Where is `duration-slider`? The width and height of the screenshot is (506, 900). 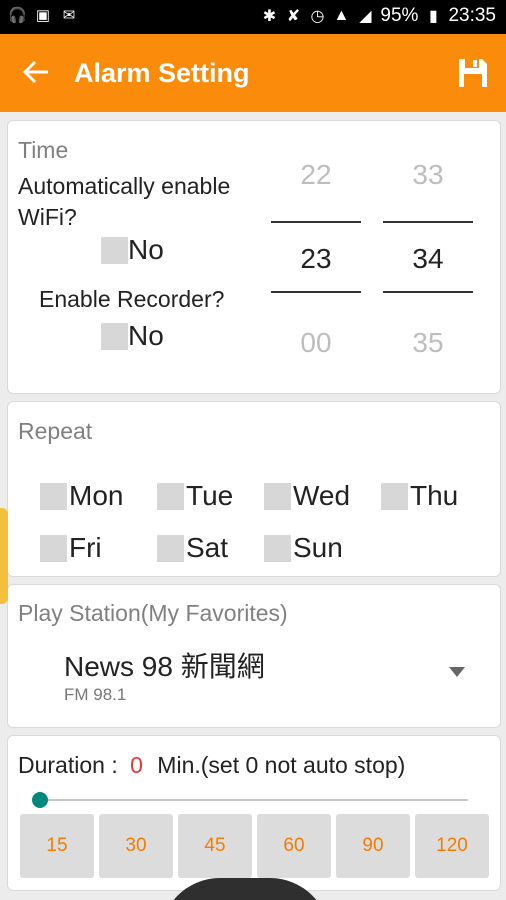 duration-slider is located at coordinates (250, 800).